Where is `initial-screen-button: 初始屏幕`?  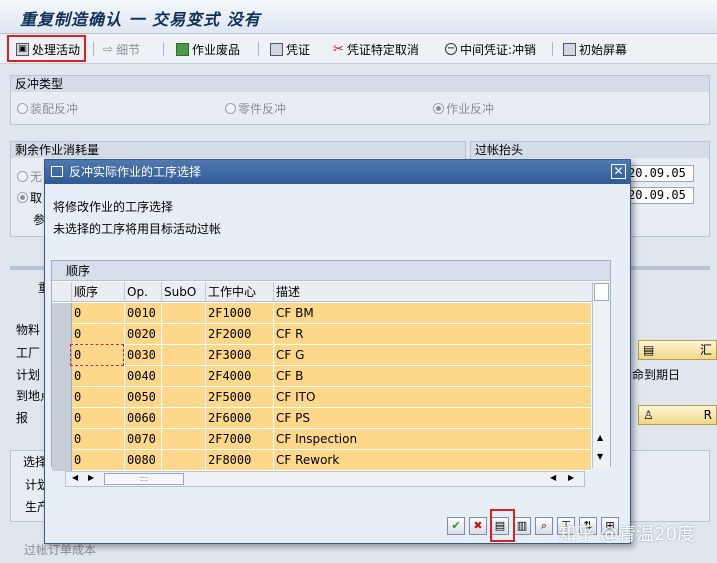 initial-screen-button: 初始屏幕 is located at coordinates (595, 49).